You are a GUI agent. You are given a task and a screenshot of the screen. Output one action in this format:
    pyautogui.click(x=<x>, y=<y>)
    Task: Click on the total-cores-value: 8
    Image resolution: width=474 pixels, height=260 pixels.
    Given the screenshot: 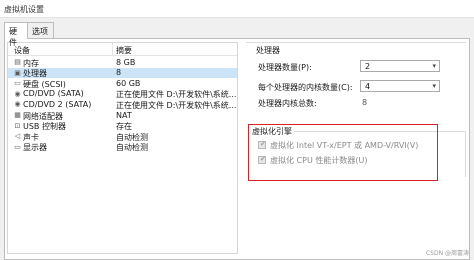 What is the action you would take?
    pyautogui.click(x=365, y=102)
    